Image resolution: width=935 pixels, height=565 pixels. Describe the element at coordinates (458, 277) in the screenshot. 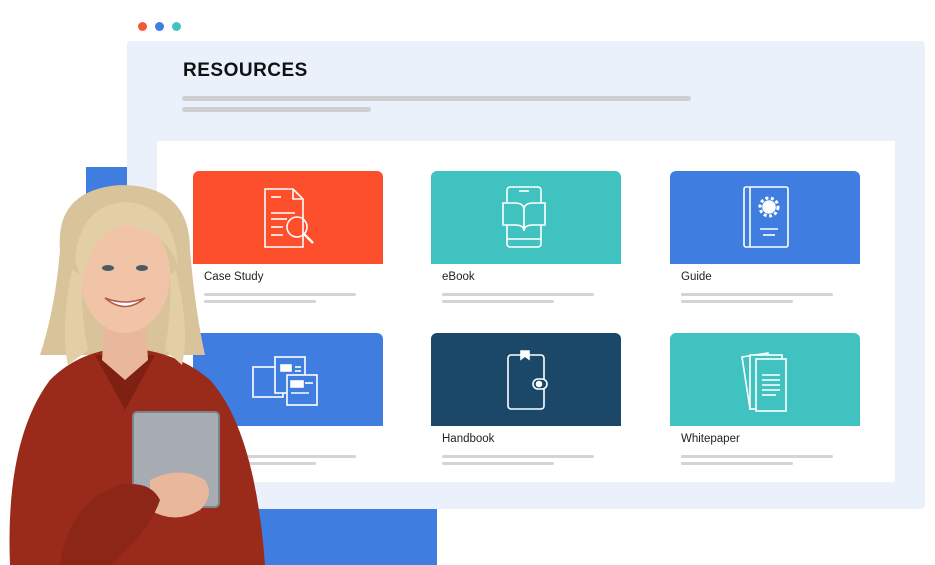

I see `card-label: eBook` at that location.